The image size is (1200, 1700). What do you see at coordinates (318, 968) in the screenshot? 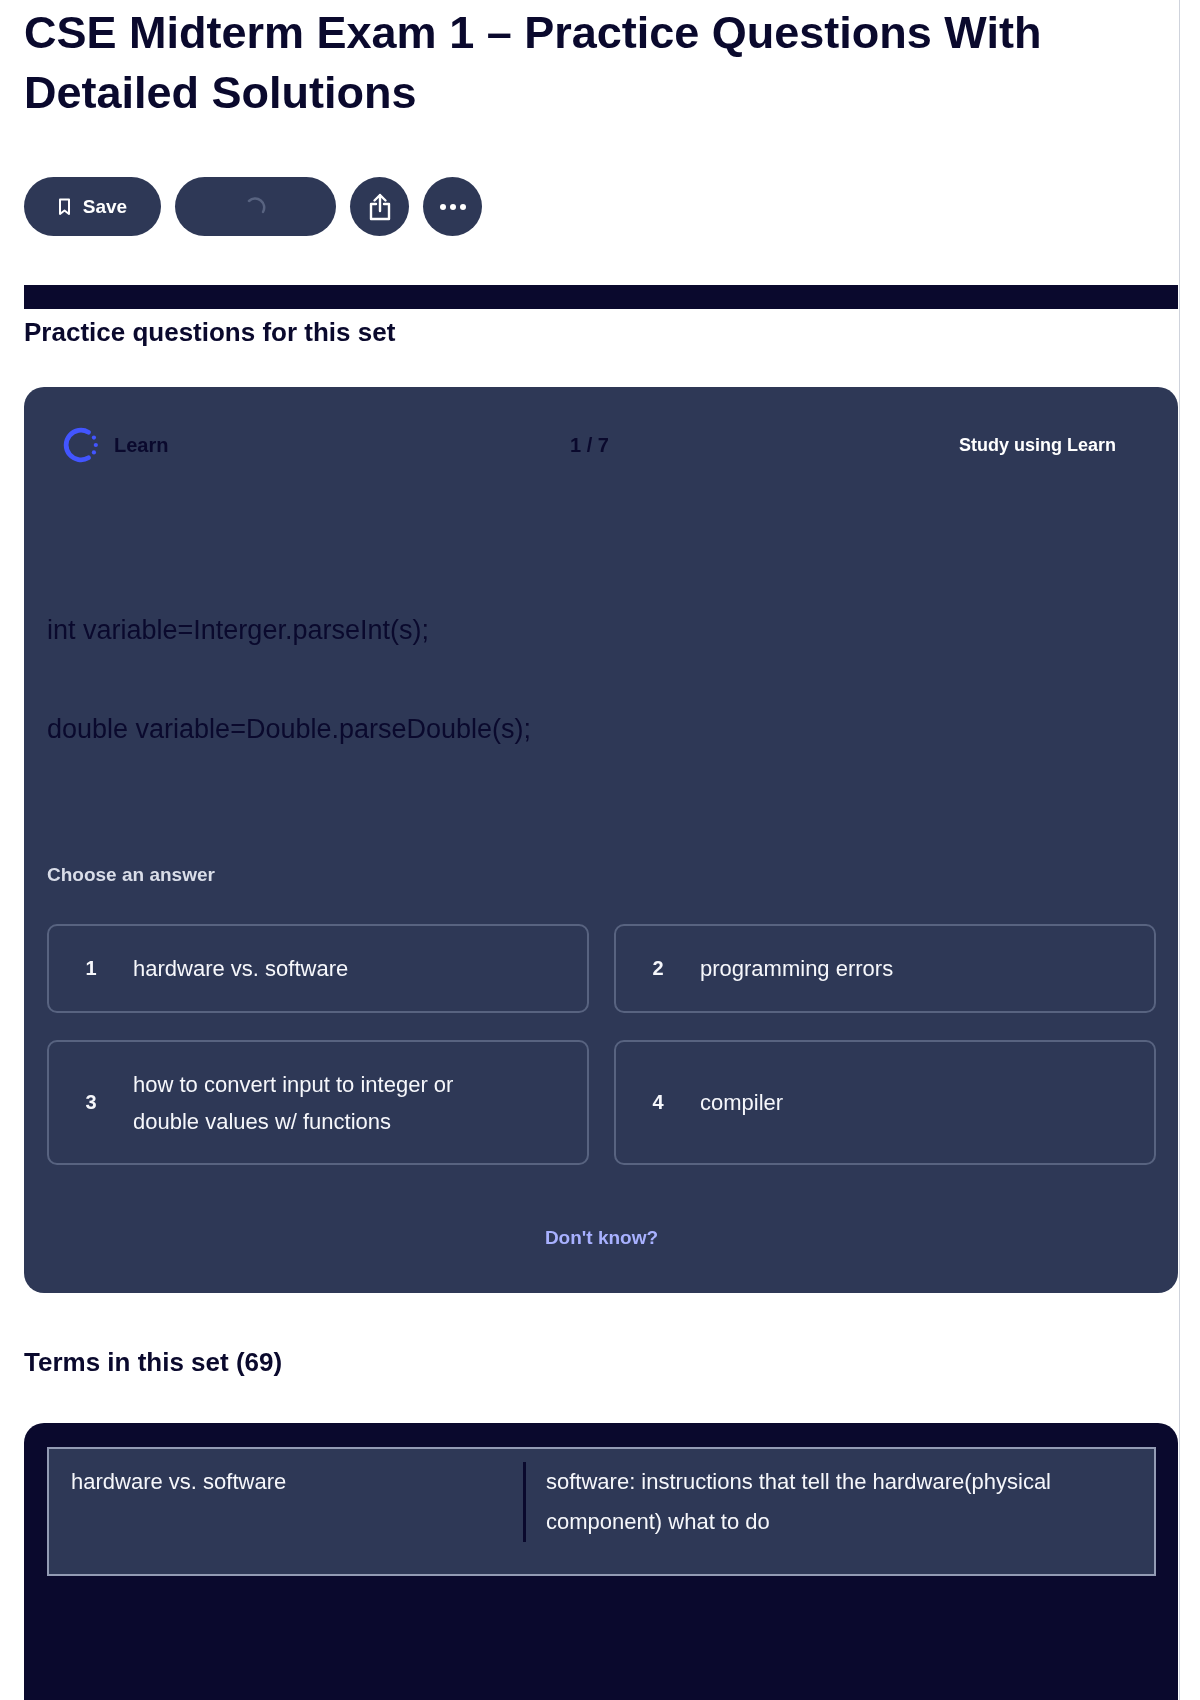
I see `answer-option: 1 hardware vs. software` at bounding box center [318, 968].